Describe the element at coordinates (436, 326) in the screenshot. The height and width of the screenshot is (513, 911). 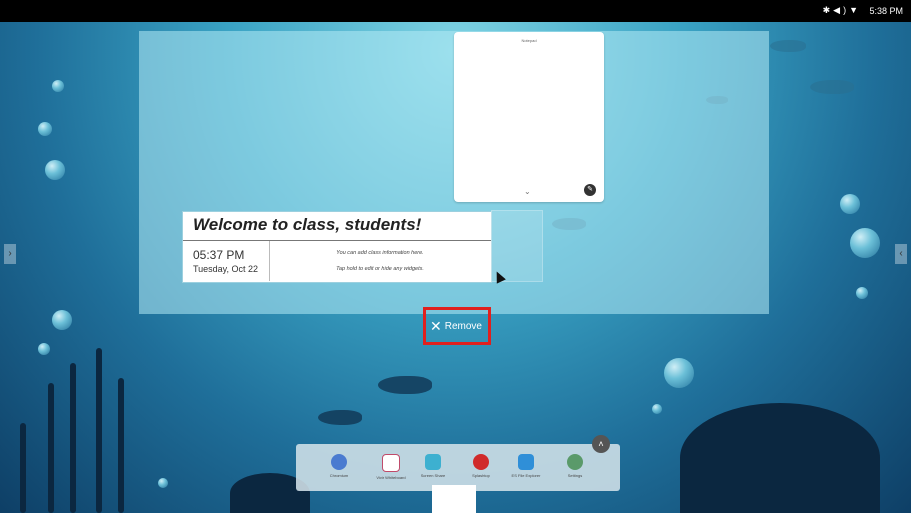
I see `close-icon: ✕` at that location.